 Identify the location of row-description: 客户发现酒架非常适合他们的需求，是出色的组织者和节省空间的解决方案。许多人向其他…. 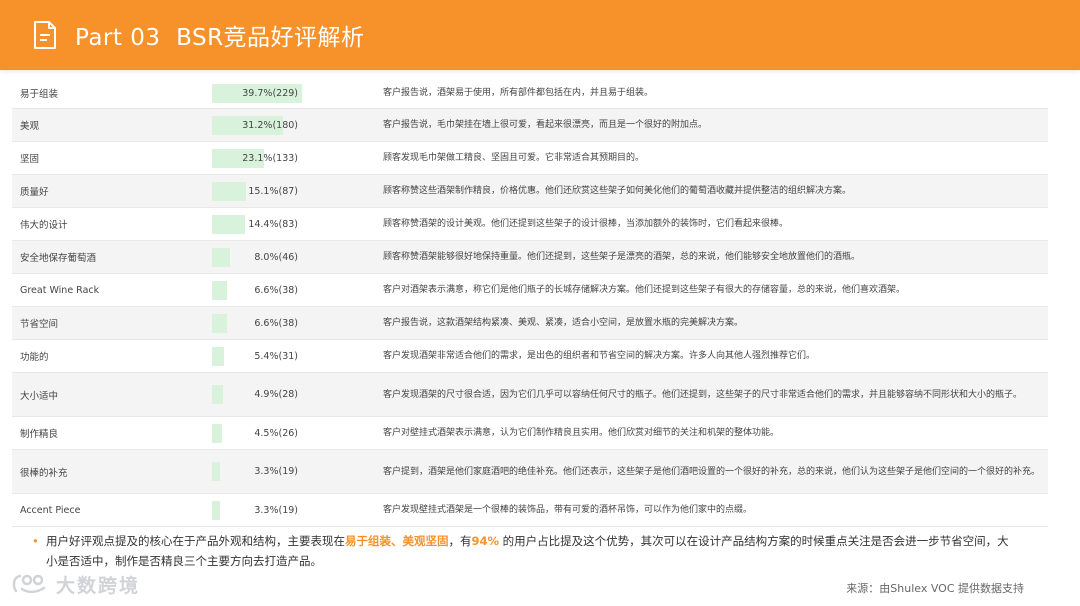
(599, 356).